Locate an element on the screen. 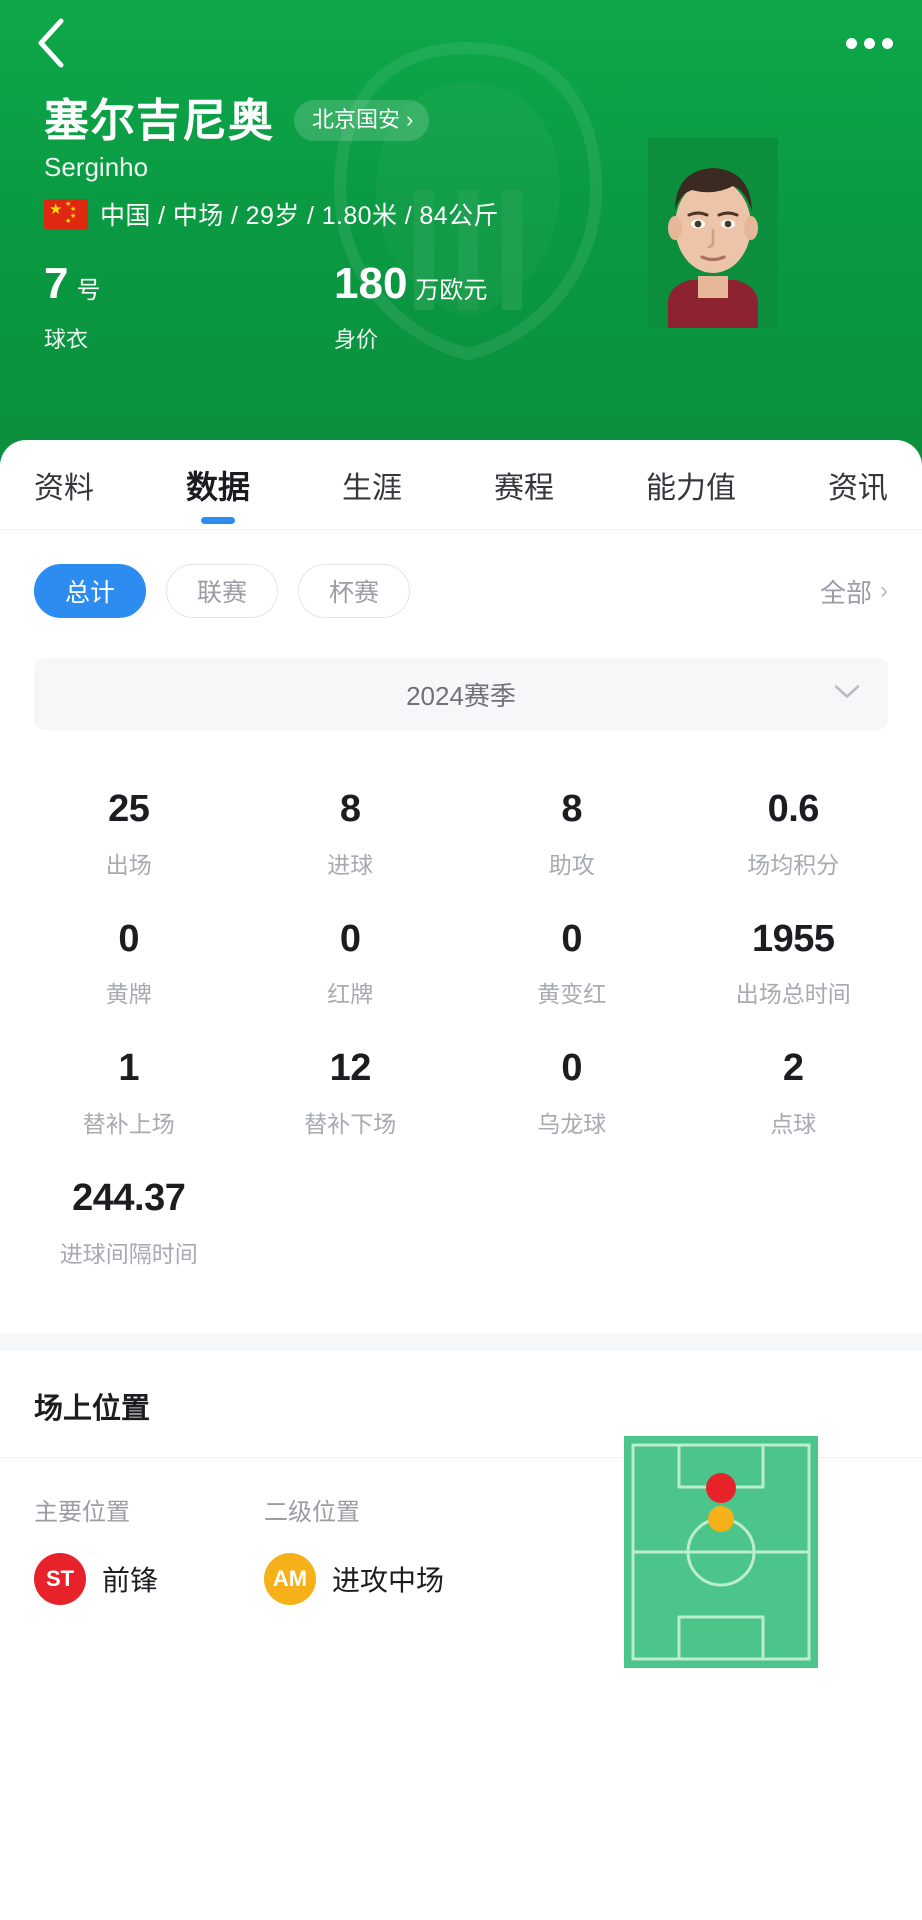  player-identity-row: 塞尔吉尼奥 北京国安 › is located at coordinates (237, 120).